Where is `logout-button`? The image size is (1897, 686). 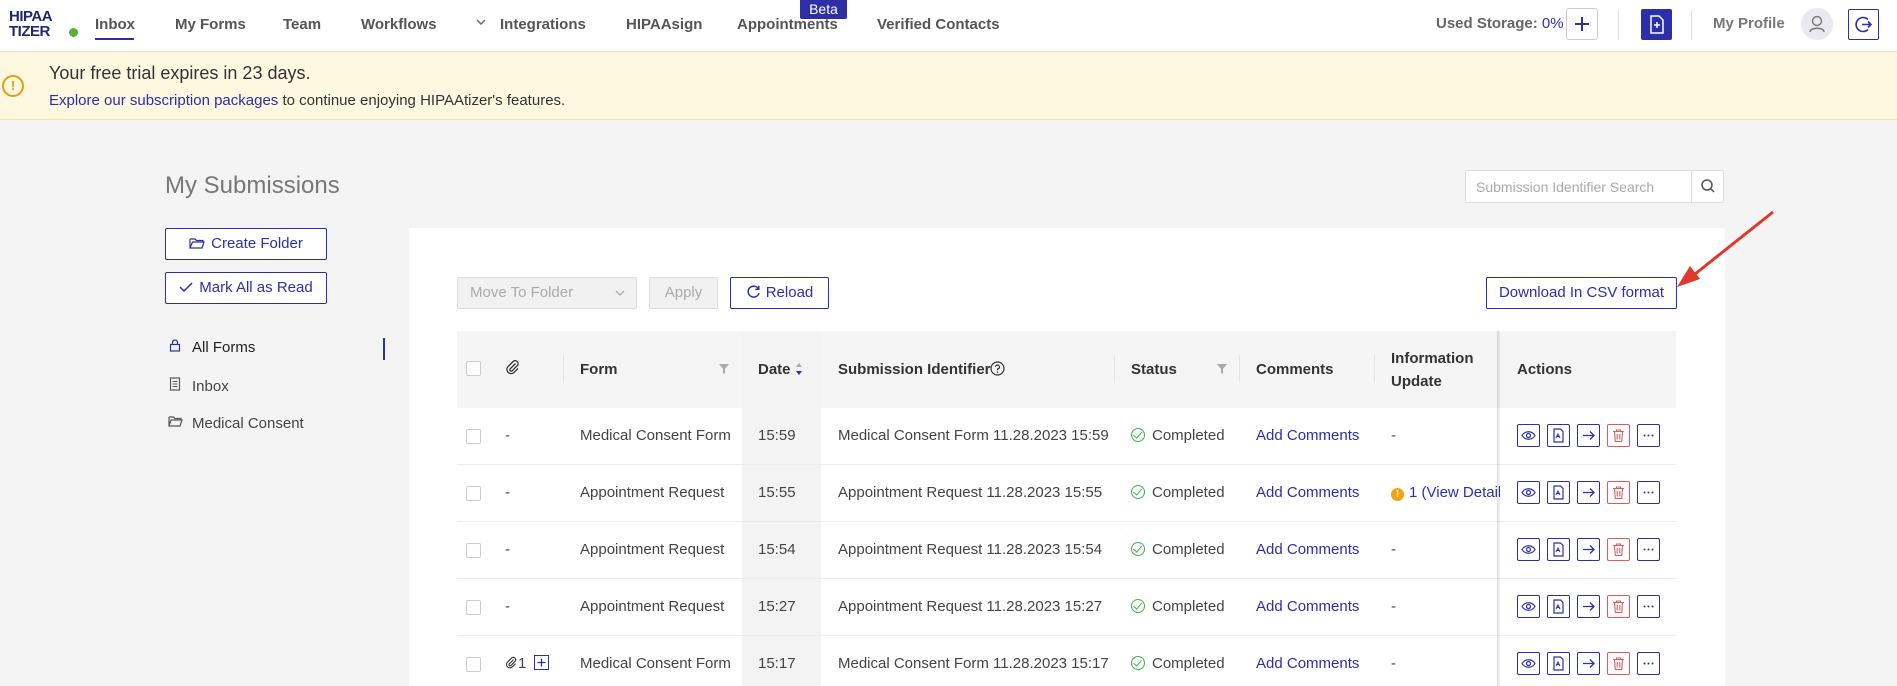
logout-button is located at coordinates (1863, 24).